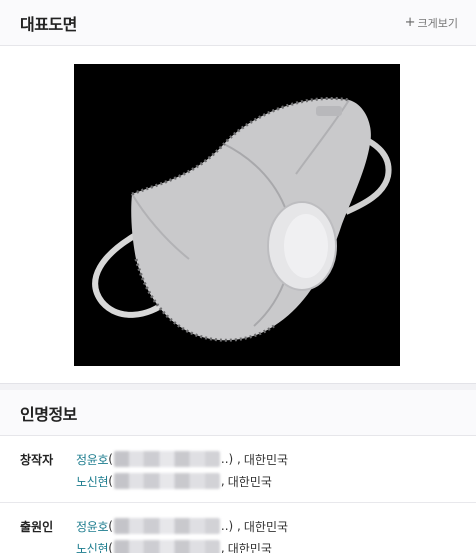 The image size is (476, 553). Describe the element at coordinates (37, 460) in the screenshot. I see `creators-label: 창작자` at that location.